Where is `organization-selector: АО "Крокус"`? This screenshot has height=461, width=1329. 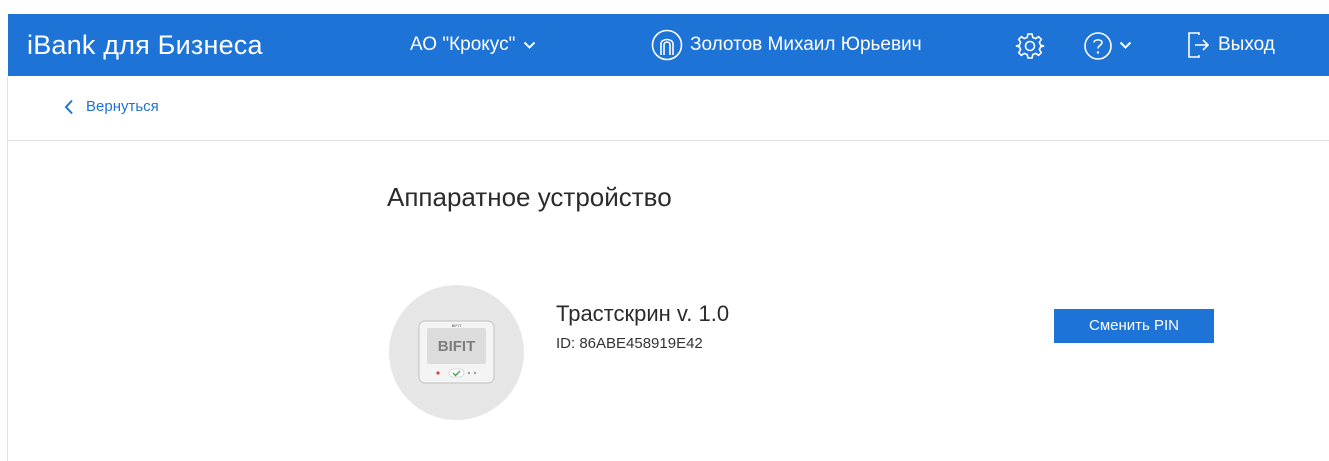
organization-selector: АО "Крокус" is located at coordinates (473, 45).